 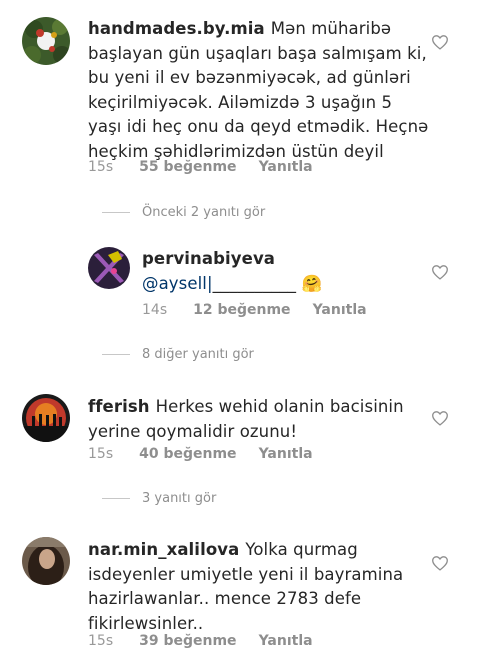 What do you see at coordinates (155, 310) in the screenshot?
I see `comment-time: 14s` at bounding box center [155, 310].